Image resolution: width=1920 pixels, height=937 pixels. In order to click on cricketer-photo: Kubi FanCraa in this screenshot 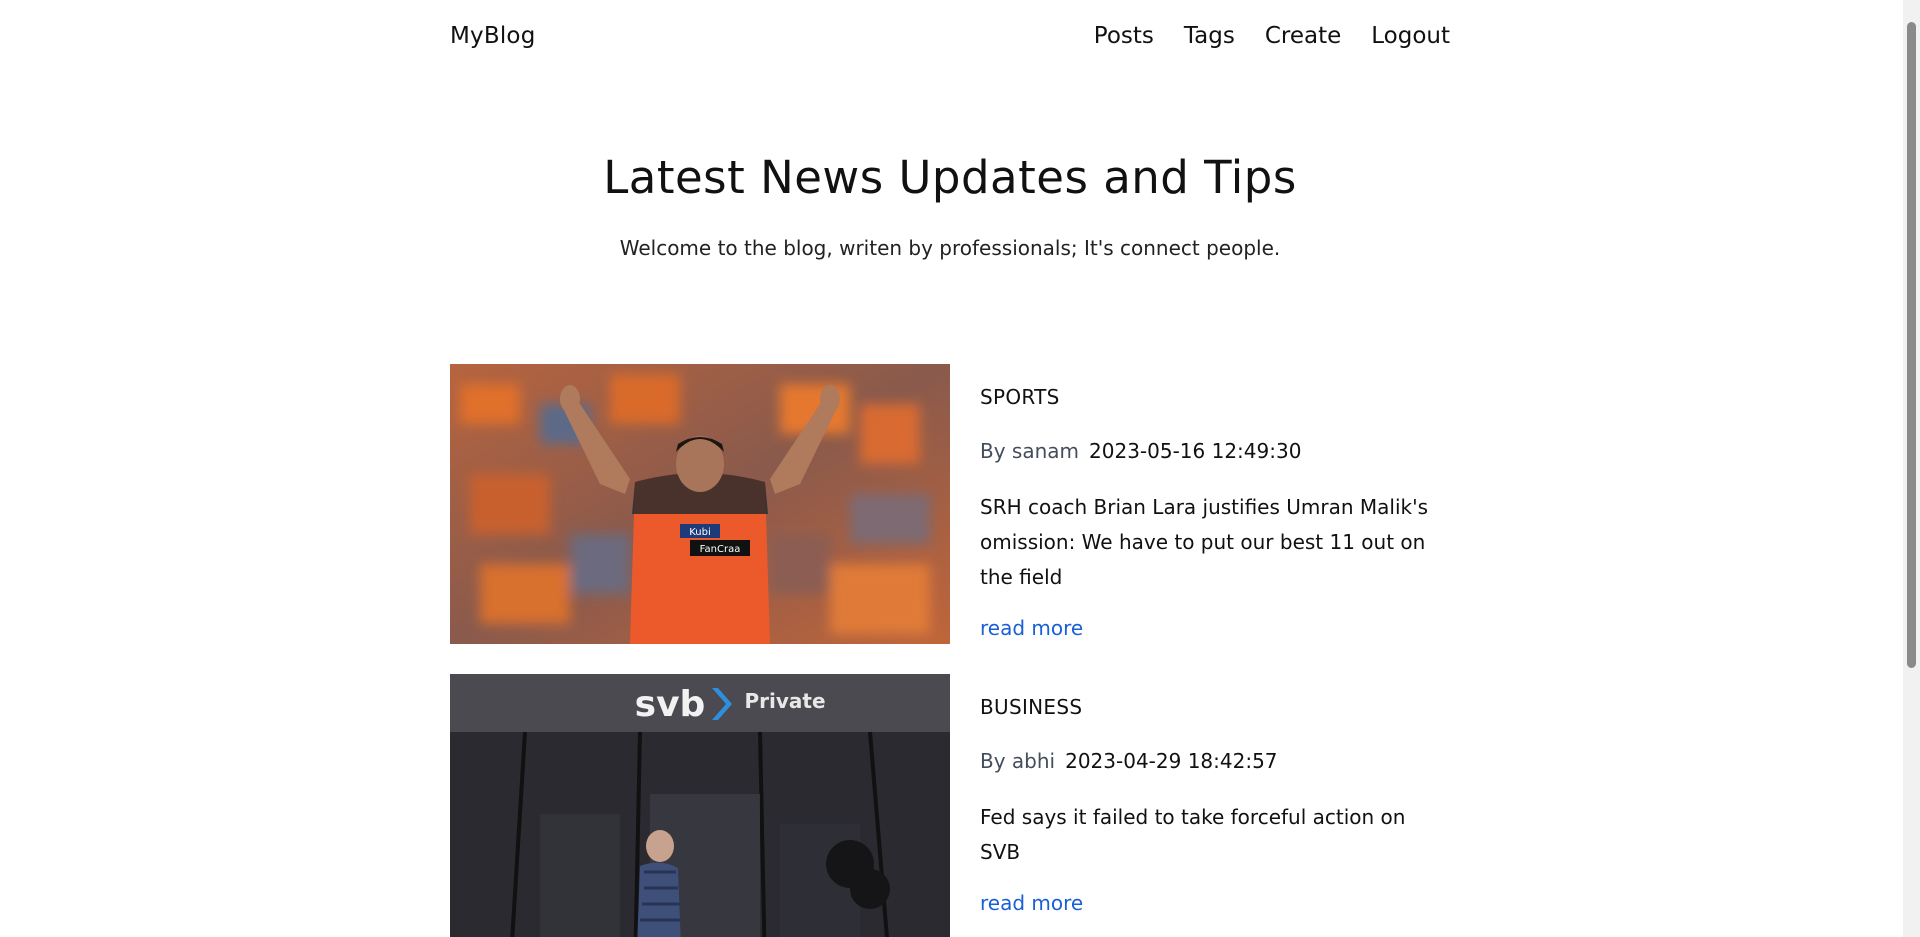, I will do `click(700, 504)`.